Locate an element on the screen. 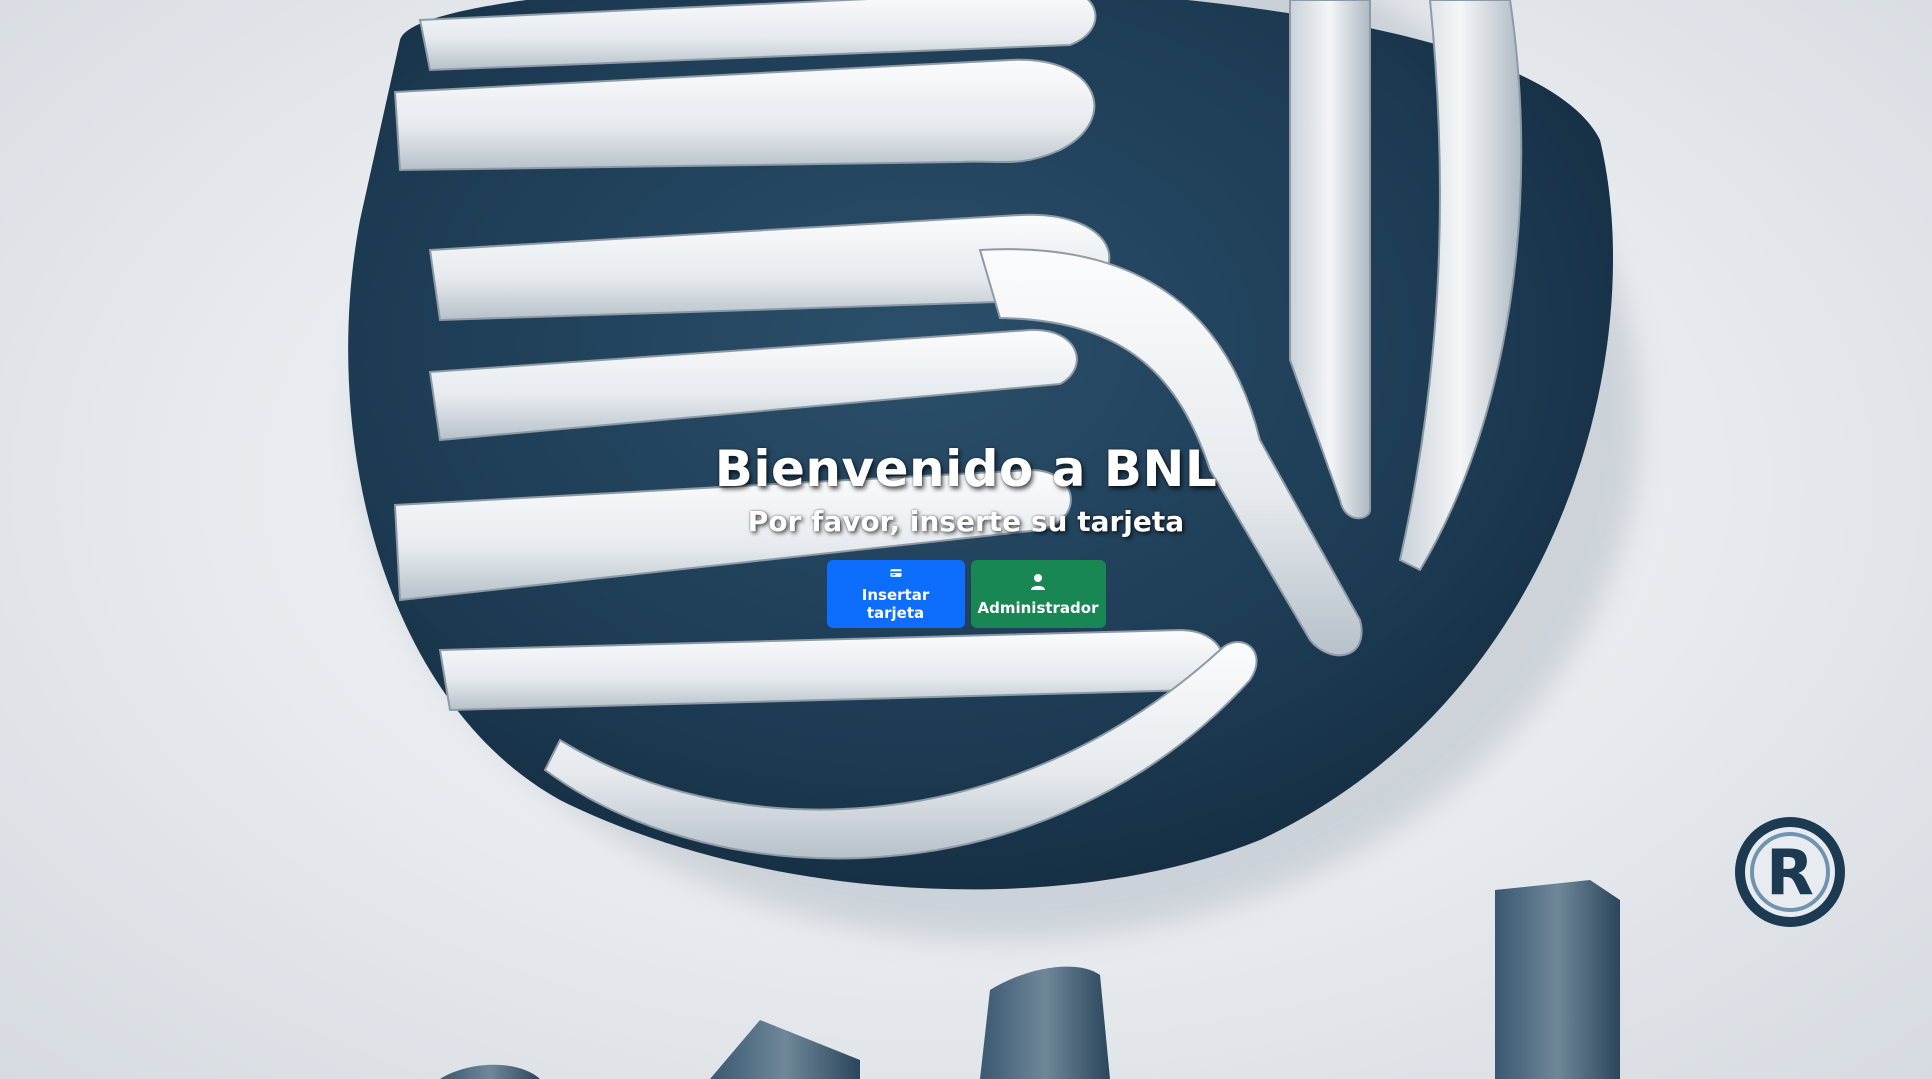 Image resolution: width=1932 pixels, height=1079 pixels. insert-card-button: Insertar tarjeta is located at coordinates (895, 594).